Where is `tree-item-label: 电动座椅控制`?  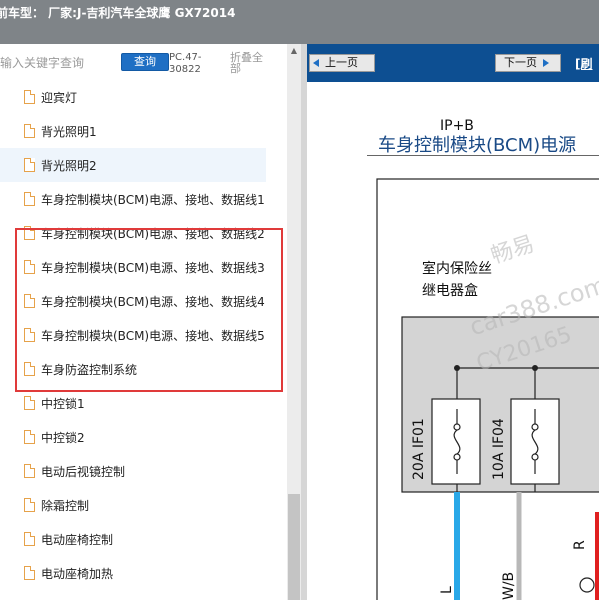 tree-item-label: 电动座椅控制 is located at coordinates (77, 540).